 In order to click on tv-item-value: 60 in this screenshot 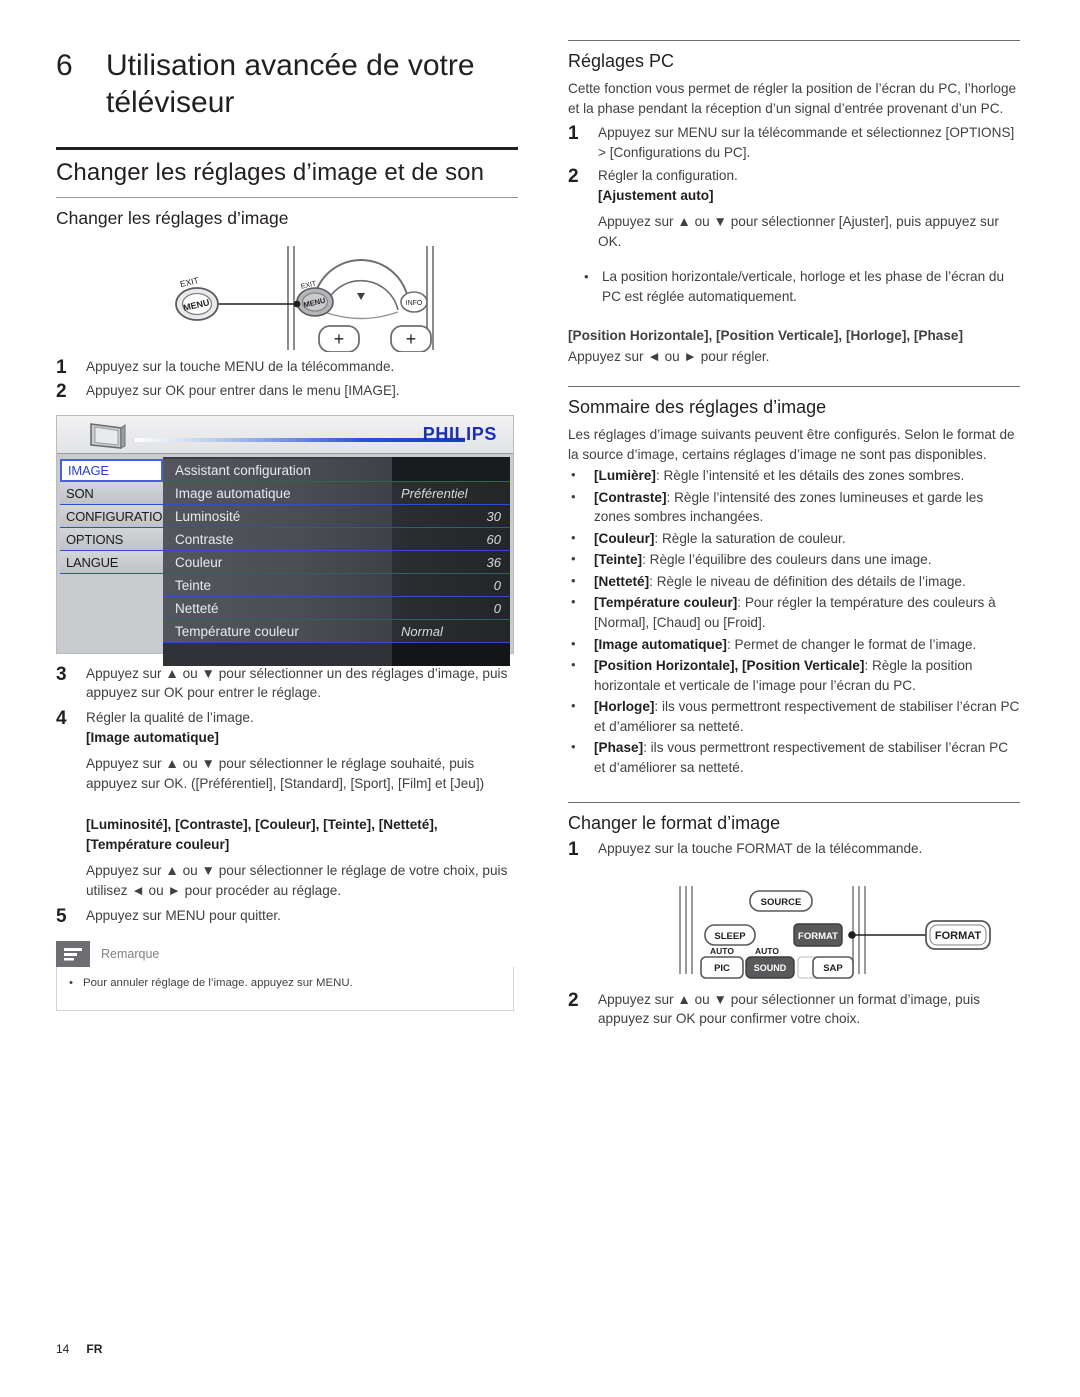, I will do `click(451, 539)`.